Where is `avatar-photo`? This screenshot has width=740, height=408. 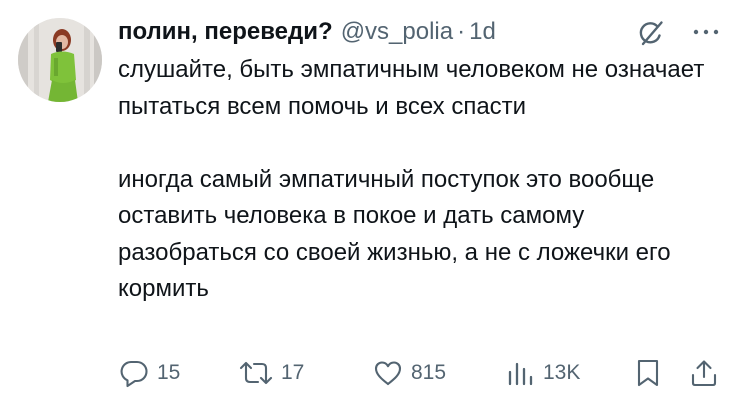 avatar-photo is located at coordinates (60, 60).